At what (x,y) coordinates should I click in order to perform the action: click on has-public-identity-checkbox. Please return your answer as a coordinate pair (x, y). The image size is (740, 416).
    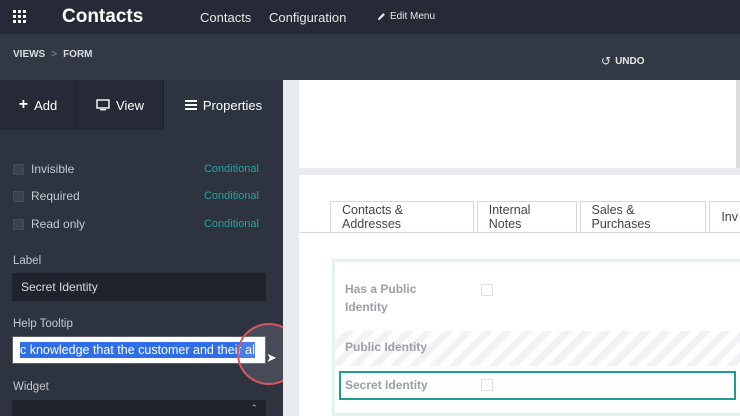
    Looking at the image, I should click on (487, 290).